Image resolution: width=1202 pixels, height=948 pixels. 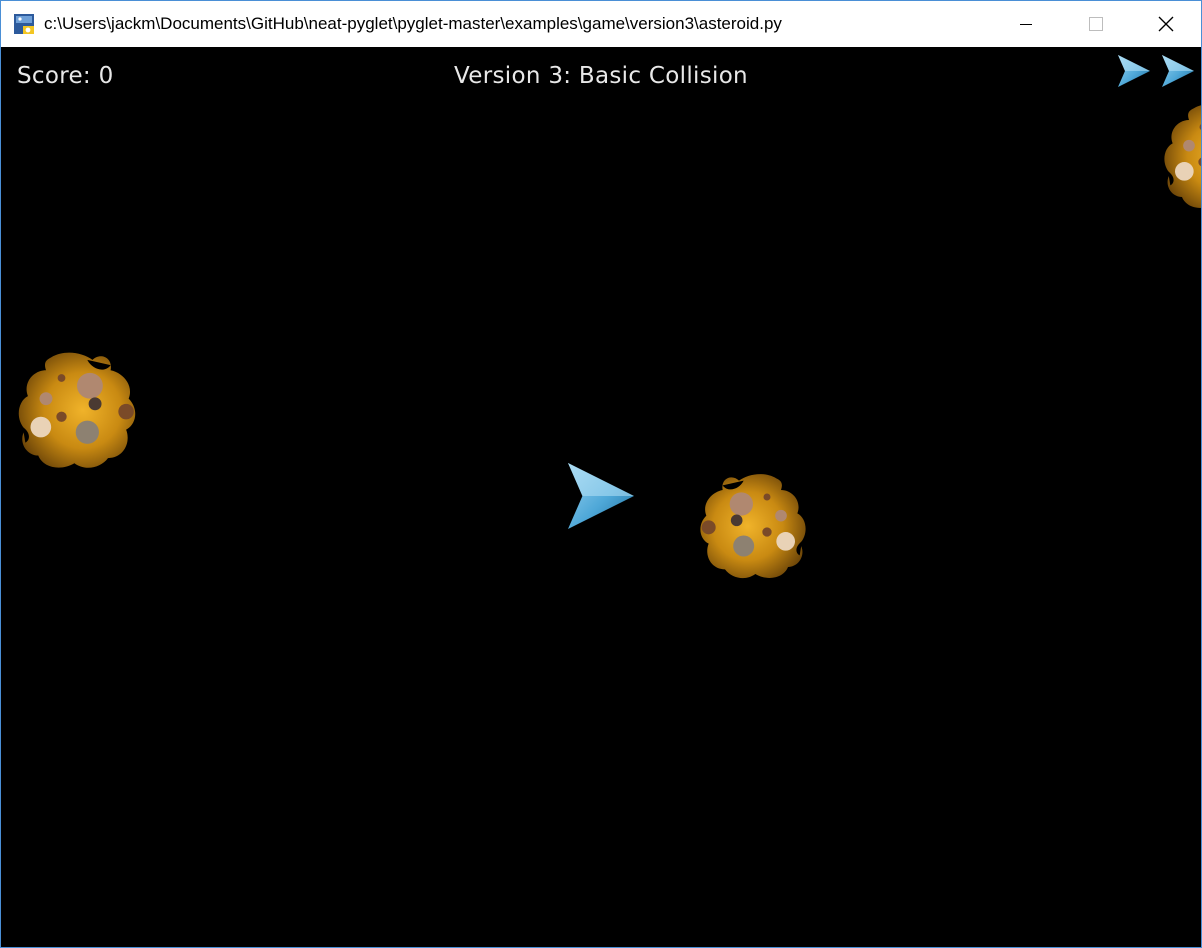 I want to click on minimize-button, so click(x=1026, y=24).